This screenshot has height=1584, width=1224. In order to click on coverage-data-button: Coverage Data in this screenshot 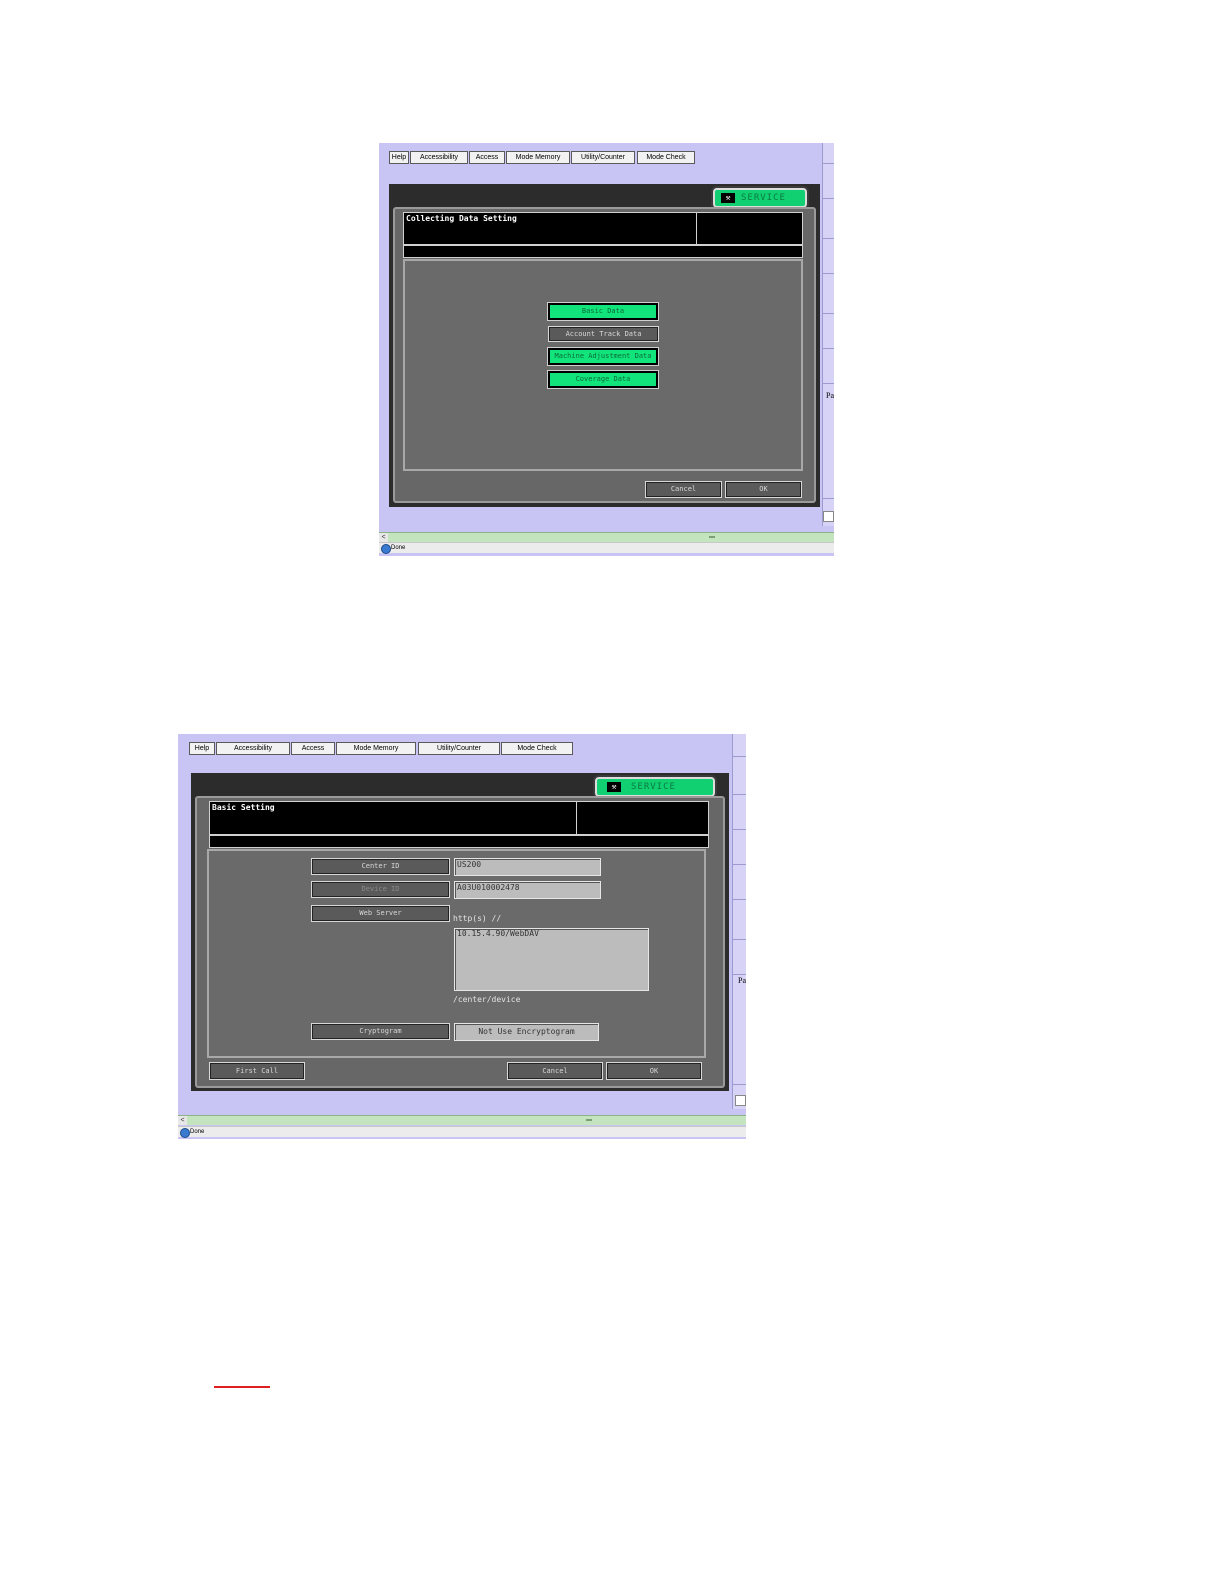, I will do `click(603, 379)`.